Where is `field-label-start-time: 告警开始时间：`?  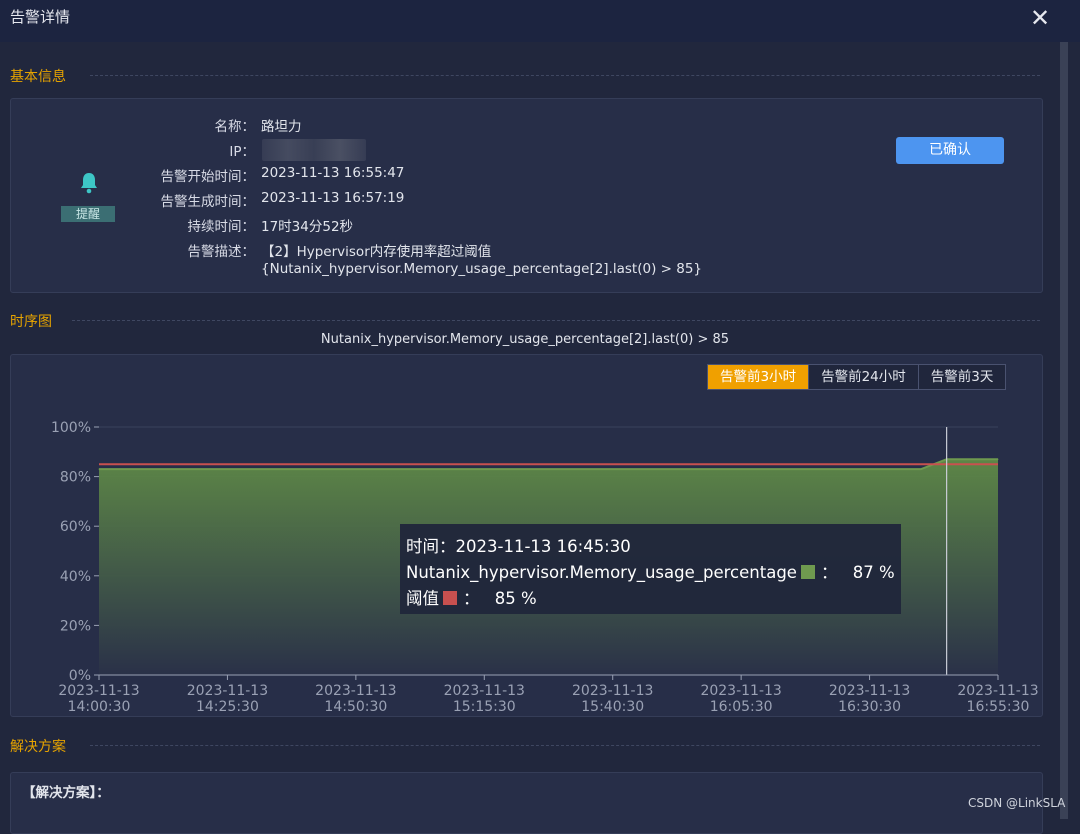
field-label-start-time: 告警开始时间： is located at coordinates (208, 177).